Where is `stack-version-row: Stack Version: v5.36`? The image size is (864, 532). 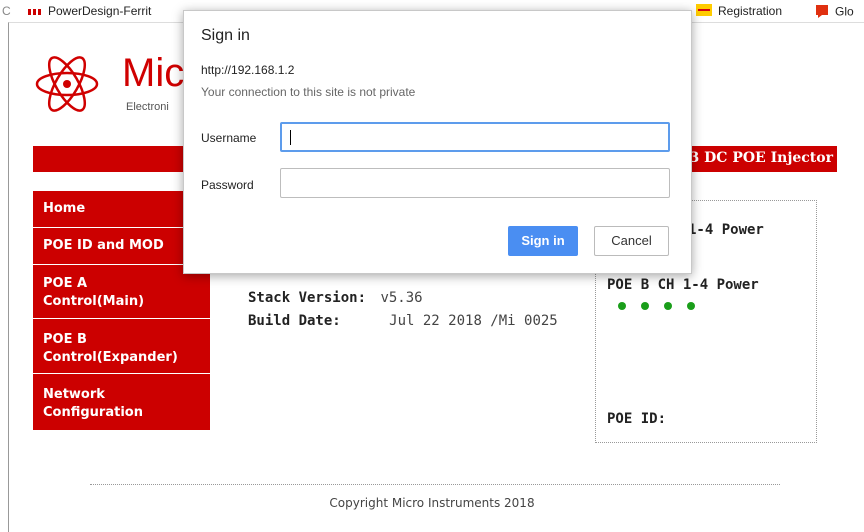
stack-version-row: Stack Version: v5.36 is located at coordinates (335, 298).